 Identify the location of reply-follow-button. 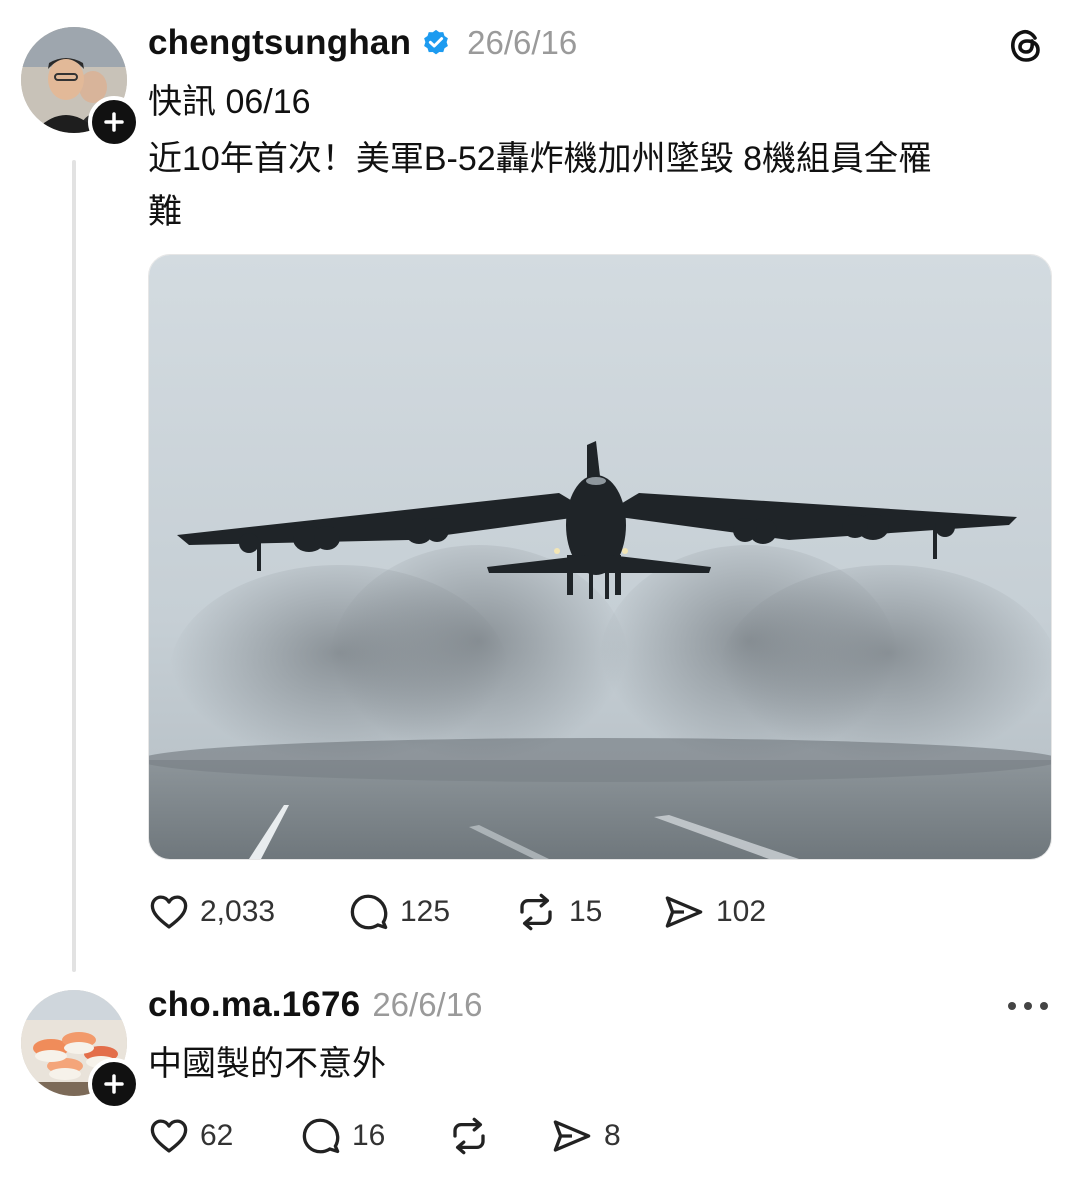
(114, 1084).